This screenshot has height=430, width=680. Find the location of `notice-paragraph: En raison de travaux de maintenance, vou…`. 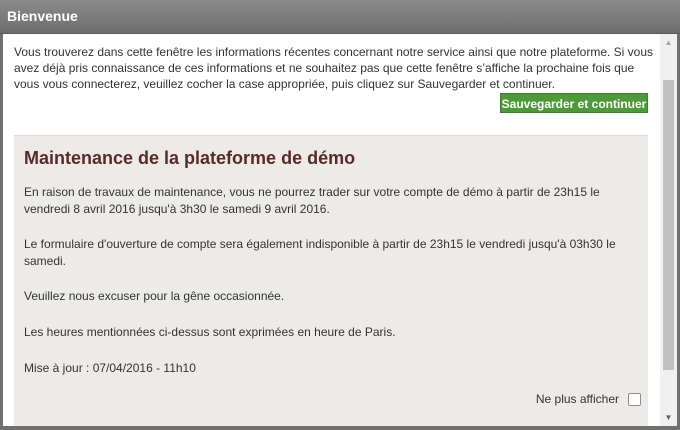

notice-paragraph: En raison de travaux de maintenance, vou… is located at coordinates (312, 200).